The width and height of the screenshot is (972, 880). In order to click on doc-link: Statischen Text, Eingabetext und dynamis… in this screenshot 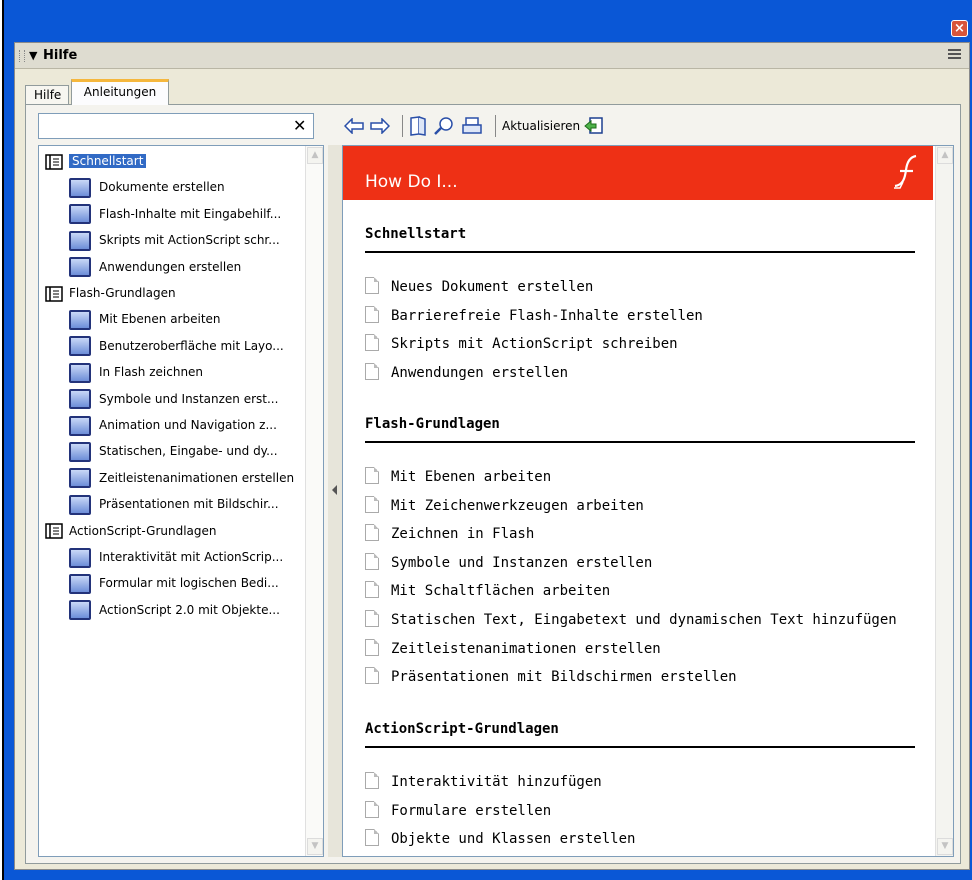, I will do `click(631, 621)`.